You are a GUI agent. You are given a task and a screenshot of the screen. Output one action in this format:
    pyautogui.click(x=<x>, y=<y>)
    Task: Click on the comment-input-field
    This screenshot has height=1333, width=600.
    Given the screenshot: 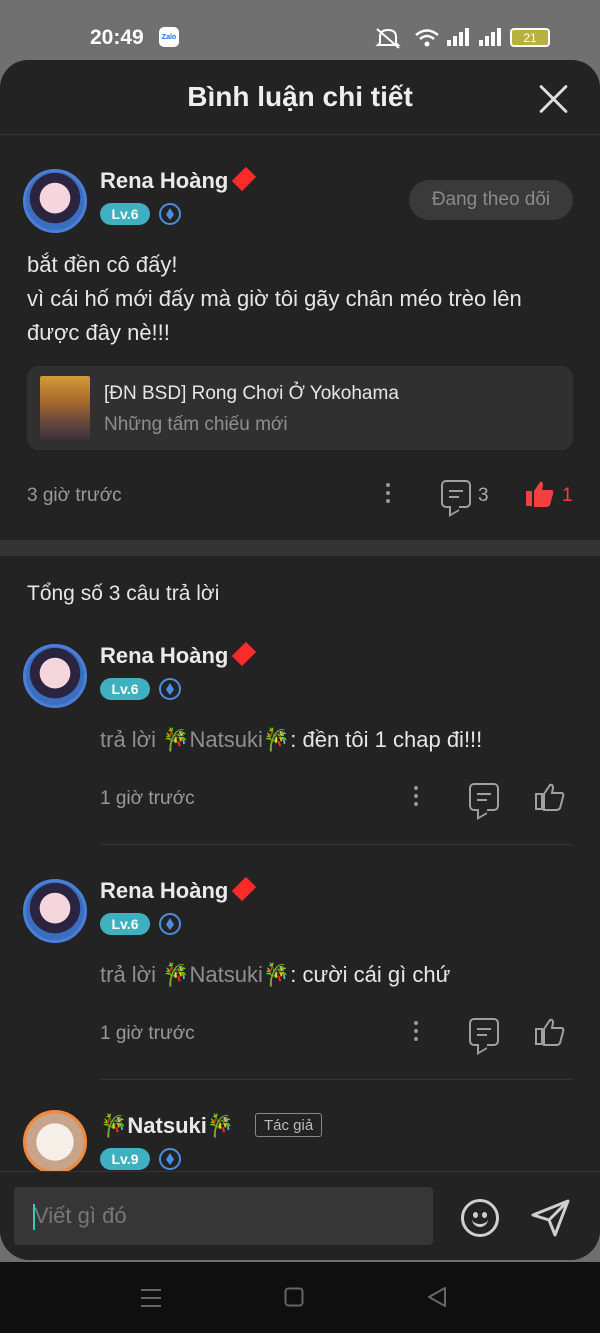 What is the action you would take?
    pyautogui.click(x=223, y=1216)
    